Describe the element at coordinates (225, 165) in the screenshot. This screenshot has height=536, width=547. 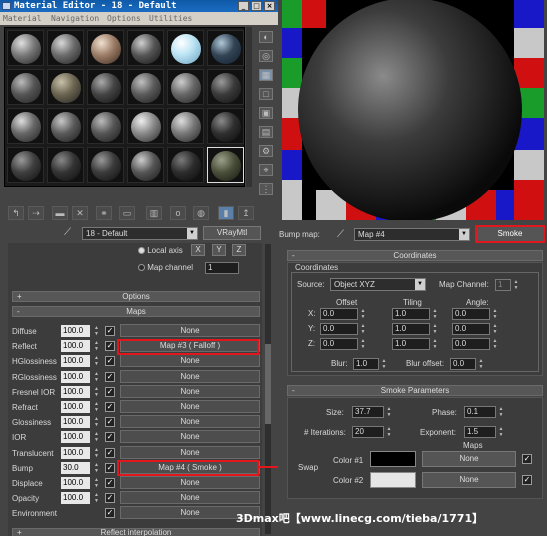
I see `sample-slot-active` at that location.